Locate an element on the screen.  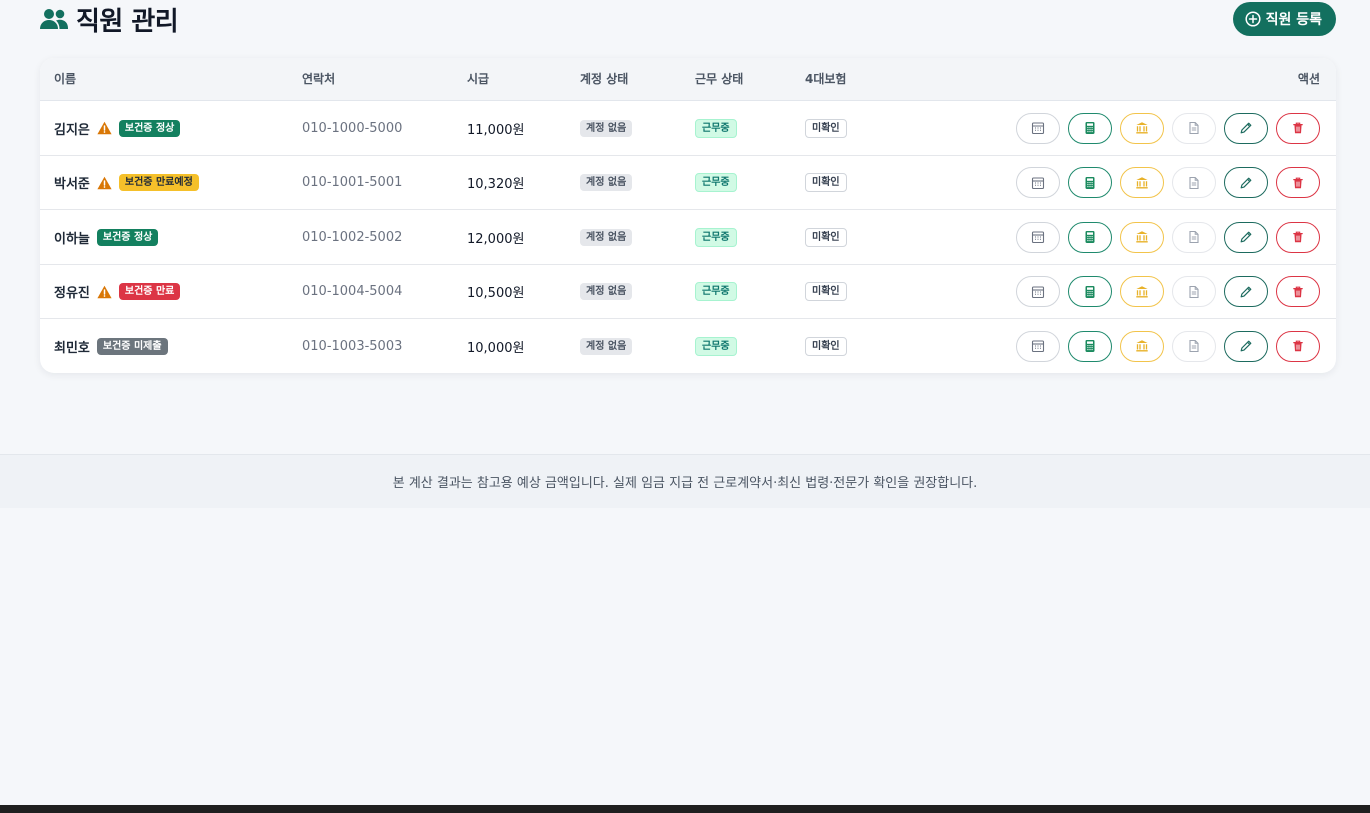
phone-cell: 010-1001-5001 is located at coordinates (352, 182).